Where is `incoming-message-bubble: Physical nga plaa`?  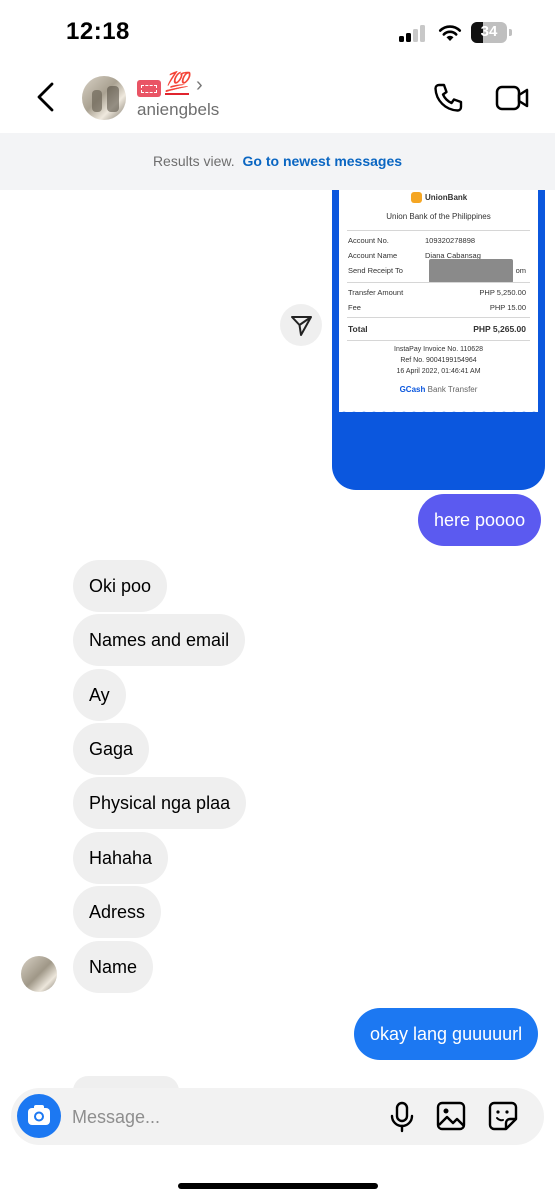
incoming-message-bubble: Physical nga plaa is located at coordinates (160, 803).